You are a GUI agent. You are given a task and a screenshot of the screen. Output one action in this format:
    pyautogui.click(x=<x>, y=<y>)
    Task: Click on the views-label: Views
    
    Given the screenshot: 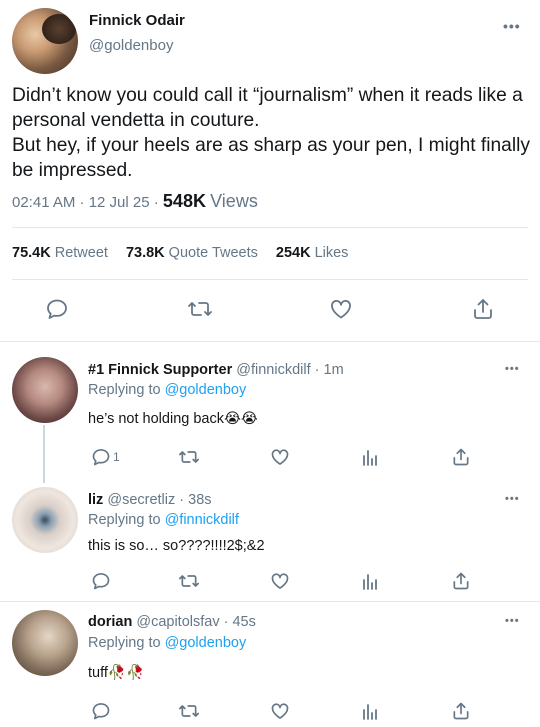 What is the action you would take?
    pyautogui.click(x=234, y=201)
    